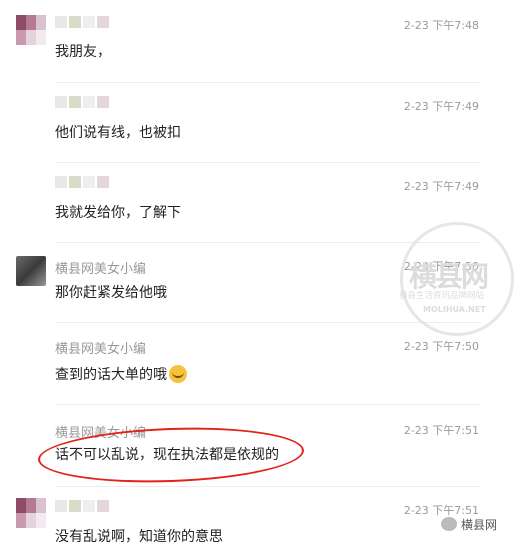 This screenshot has height=551, width=517. Describe the element at coordinates (442, 296) in the screenshot. I see `watermark-sub: 横县生活资讯品牌网站` at that location.